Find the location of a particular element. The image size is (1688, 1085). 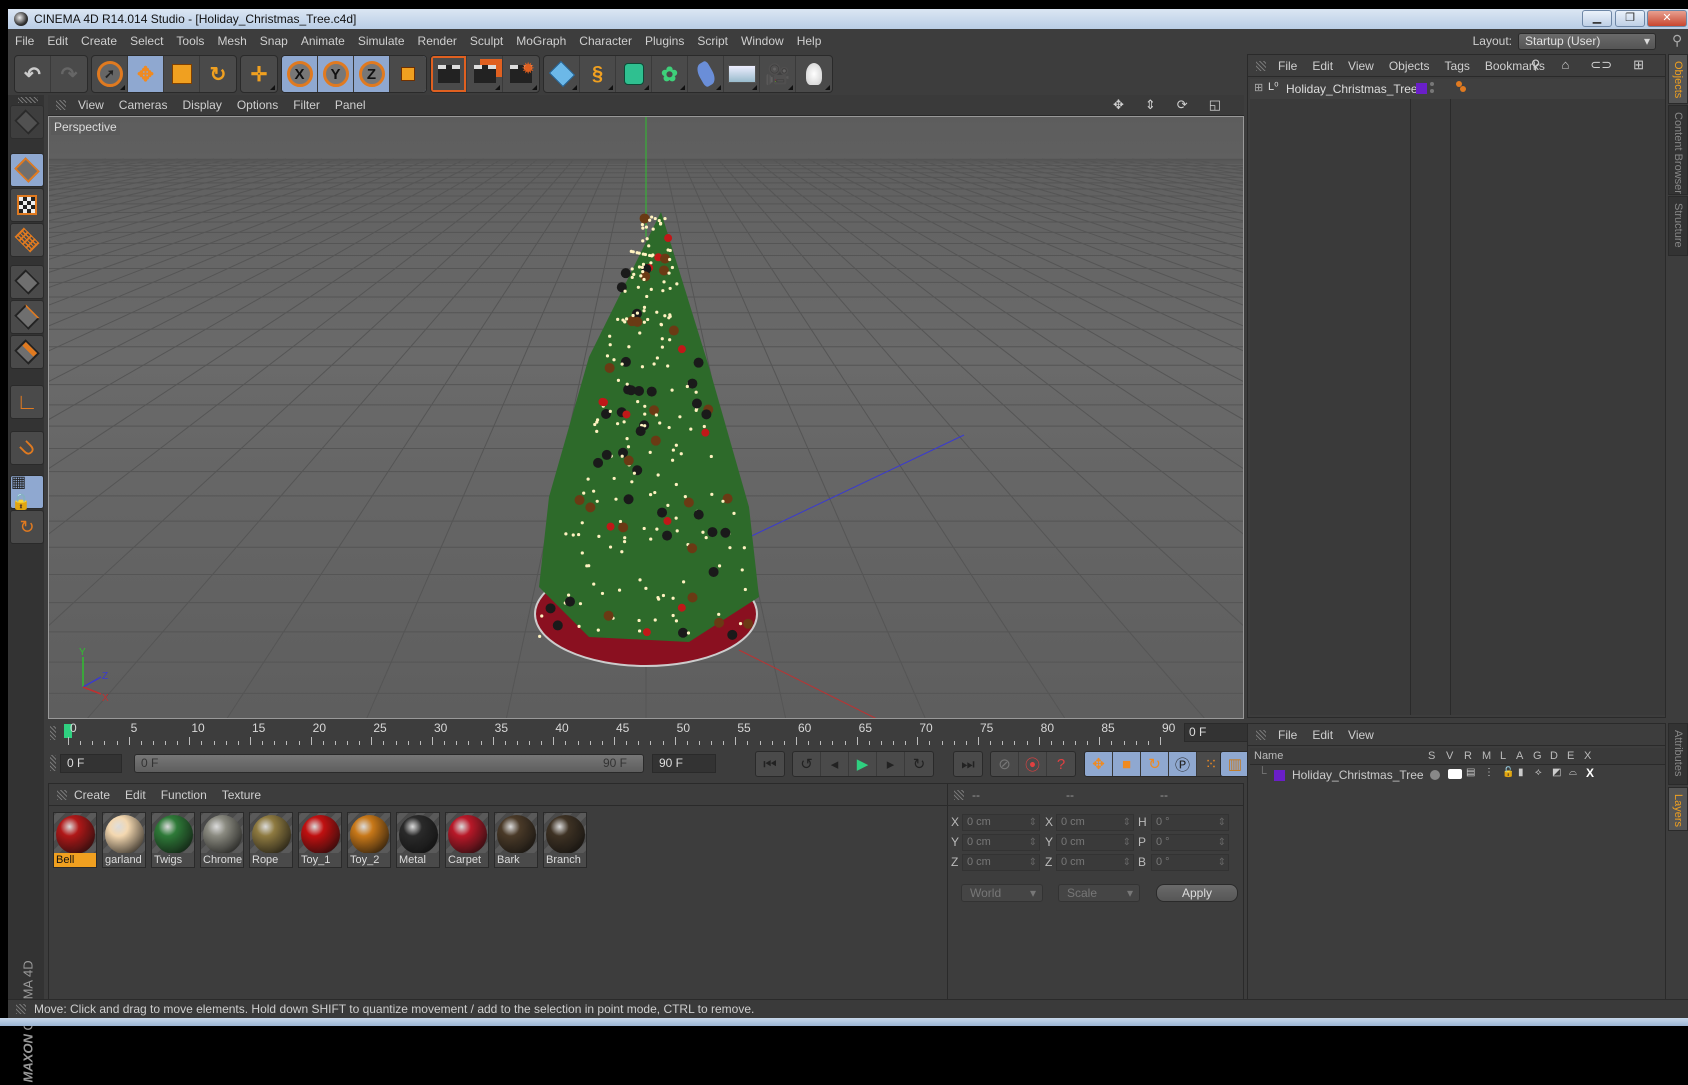

layer-color-swatch is located at coordinates (1279, 775).